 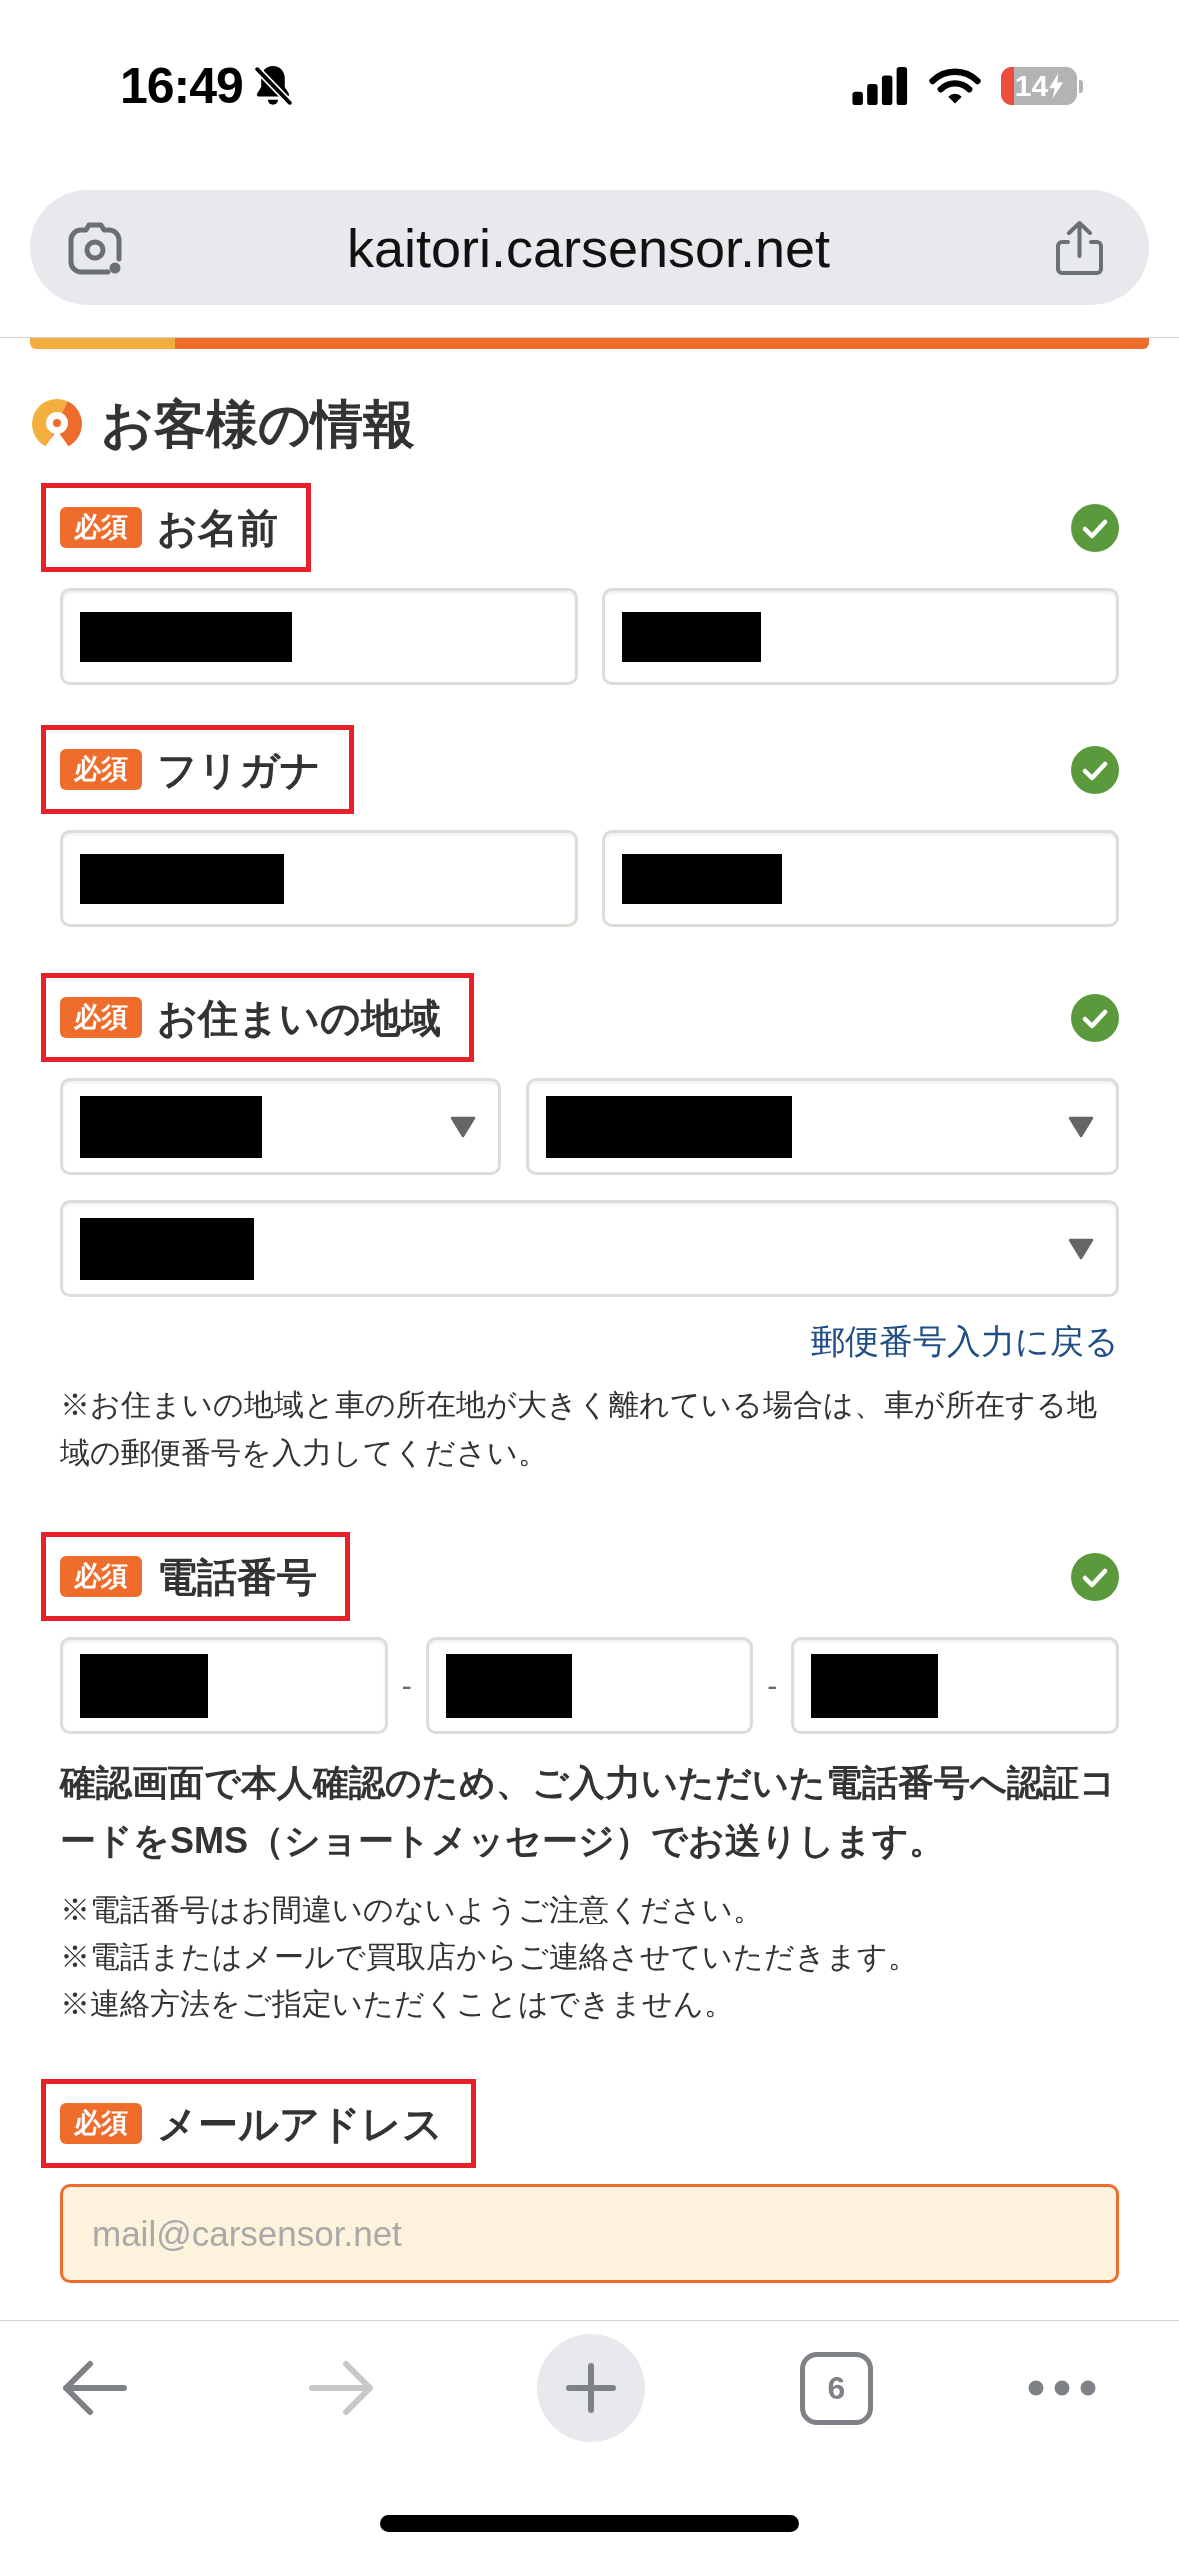 I want to click on signal-icon, so click(x=880, y=86).